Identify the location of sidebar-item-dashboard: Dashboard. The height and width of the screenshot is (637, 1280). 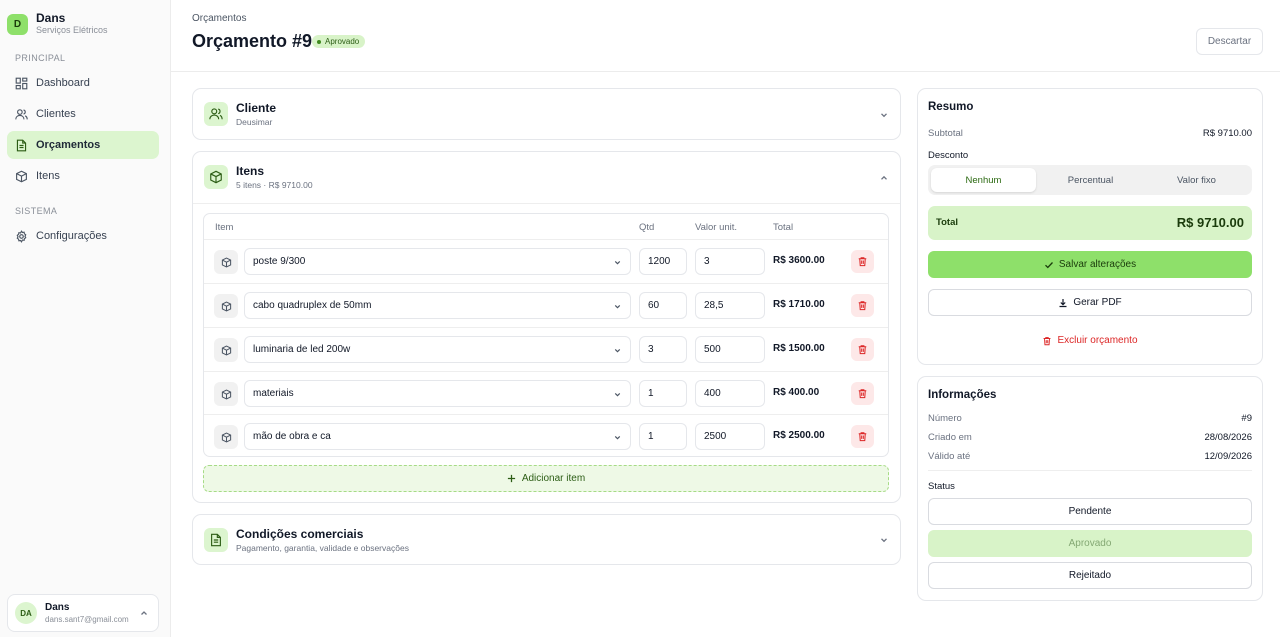
(83, 83).